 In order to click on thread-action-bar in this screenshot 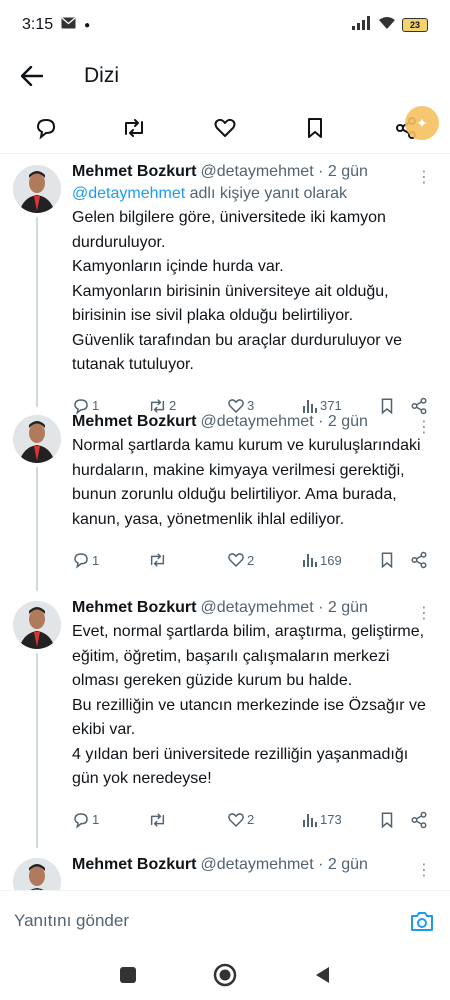, I will do `click(225, 128)`.